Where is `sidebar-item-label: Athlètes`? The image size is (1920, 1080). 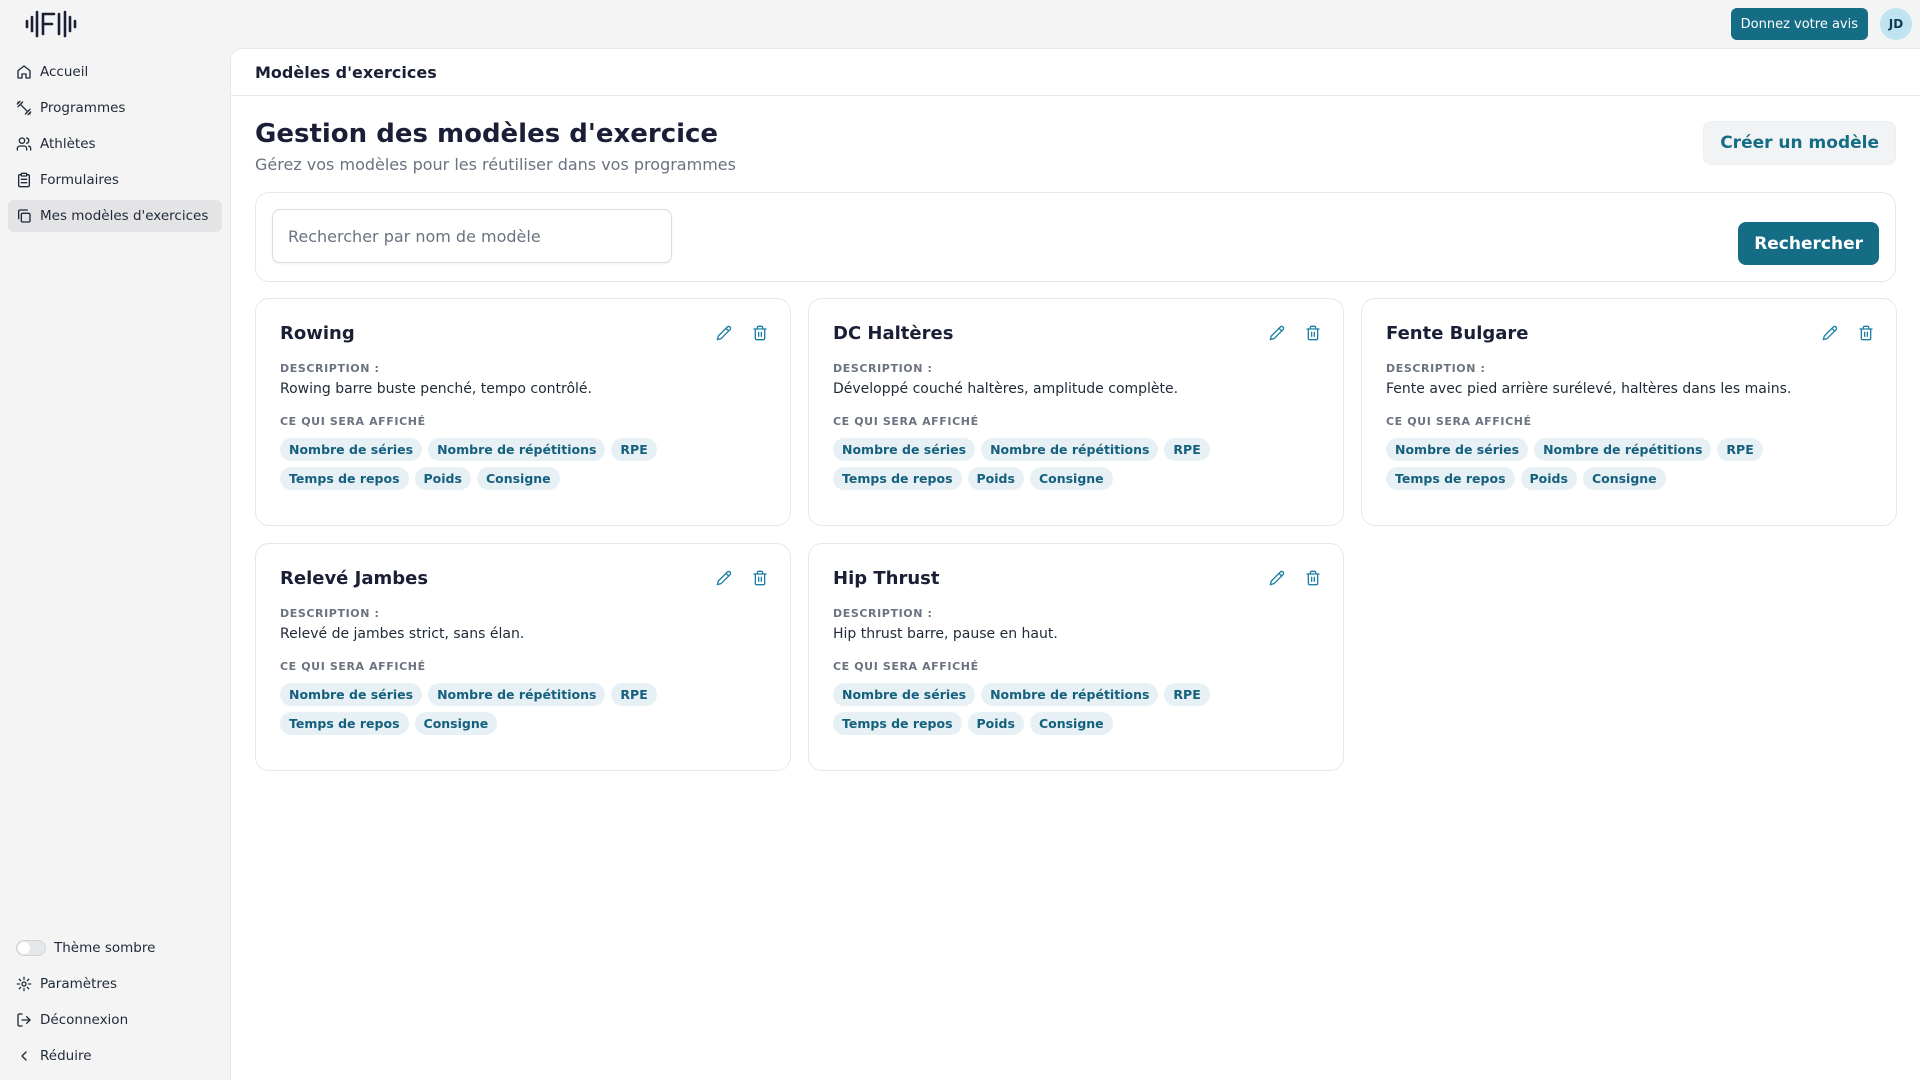
sidebar-item-label: Athlètes is located at coordinates (68, 144).